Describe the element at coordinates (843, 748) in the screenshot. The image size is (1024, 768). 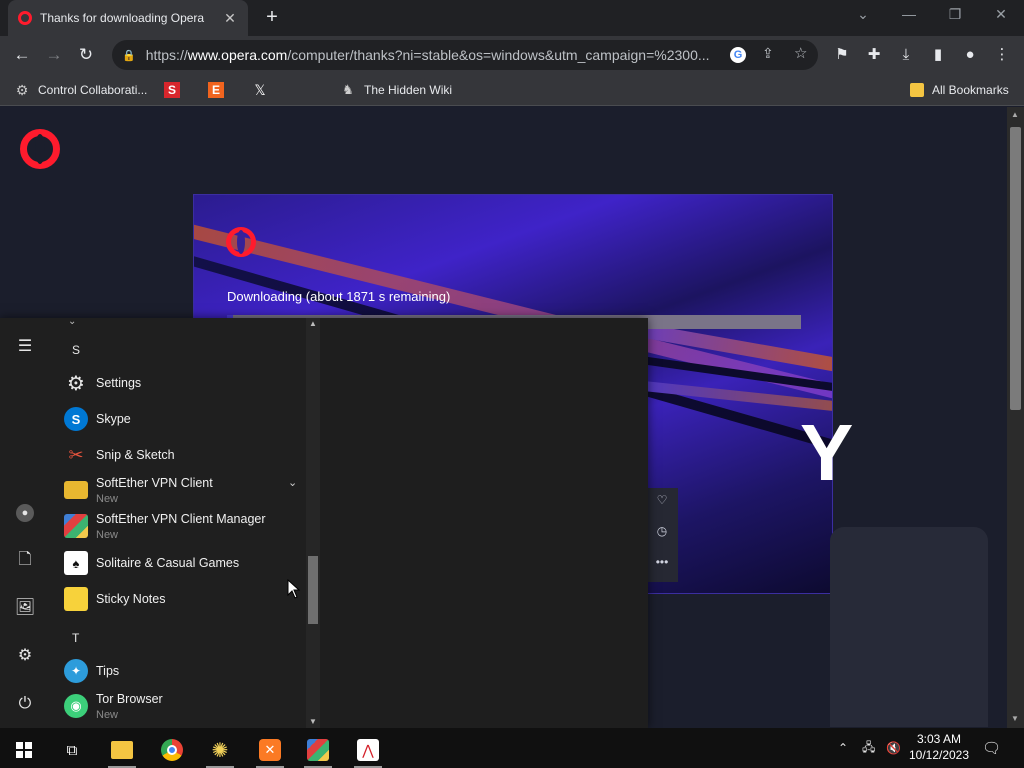
I see `show-hidden-icons: ⌃` at that location.